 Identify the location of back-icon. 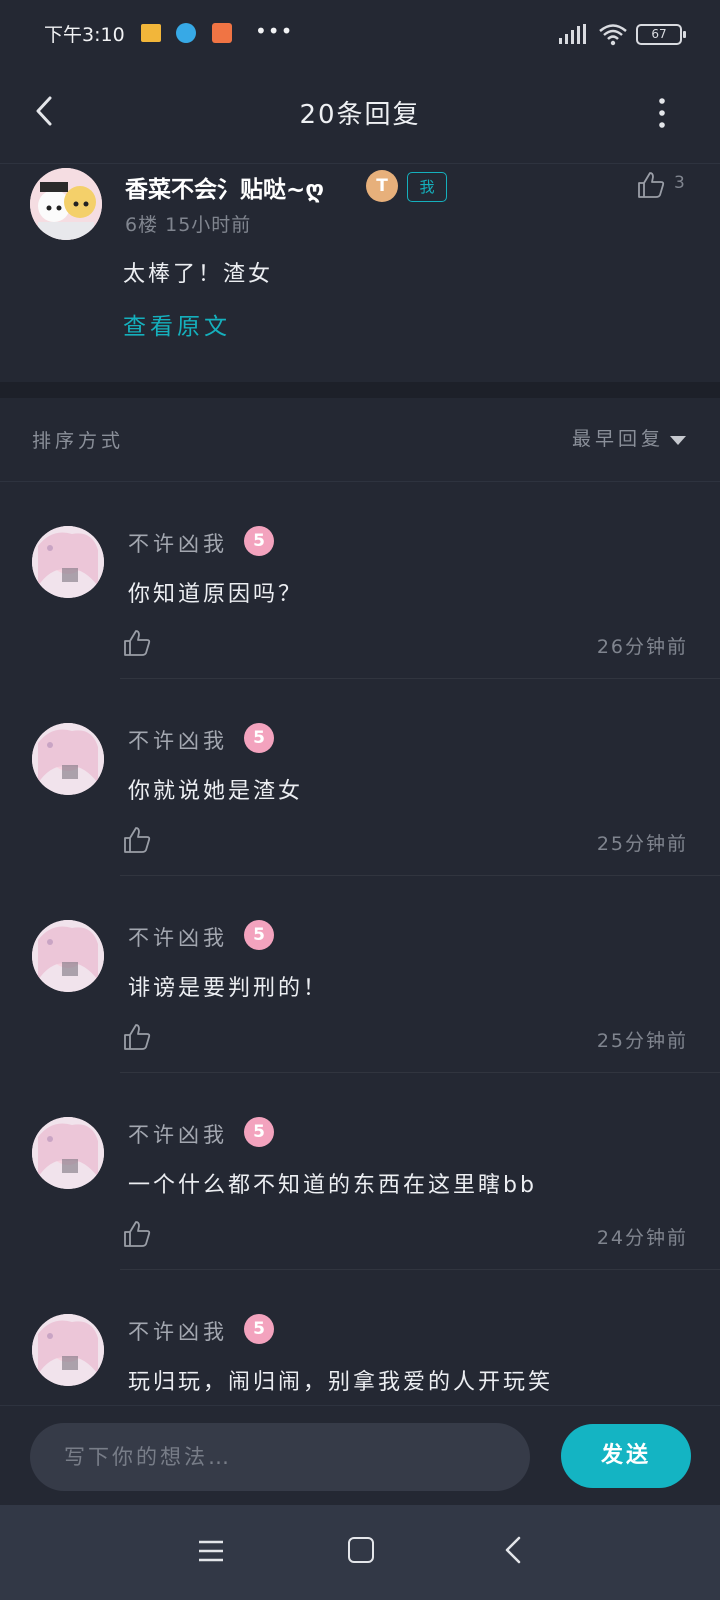
(513, 1550).